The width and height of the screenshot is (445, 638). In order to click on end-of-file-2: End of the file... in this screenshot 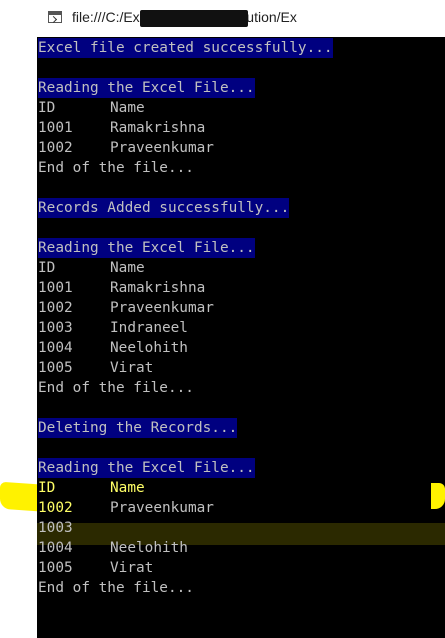, I will do `click(116, 388)`.